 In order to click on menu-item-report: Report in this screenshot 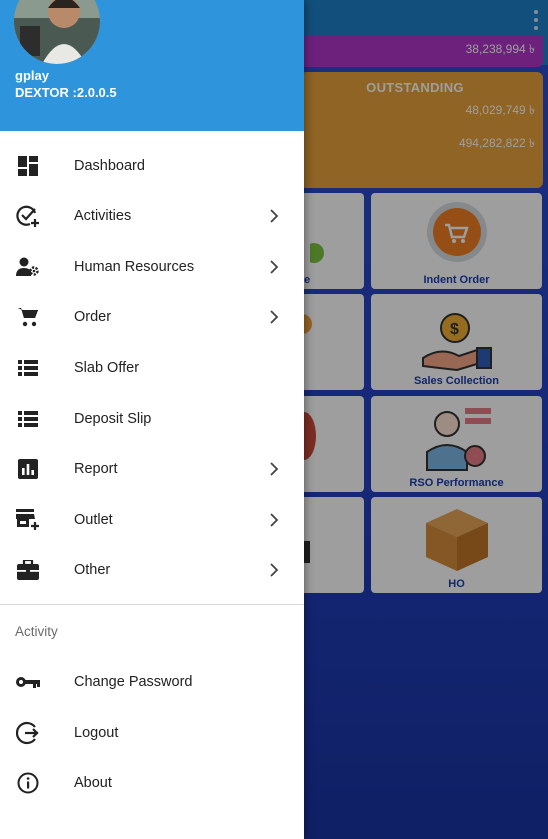, I will do `click(152, 469)`.